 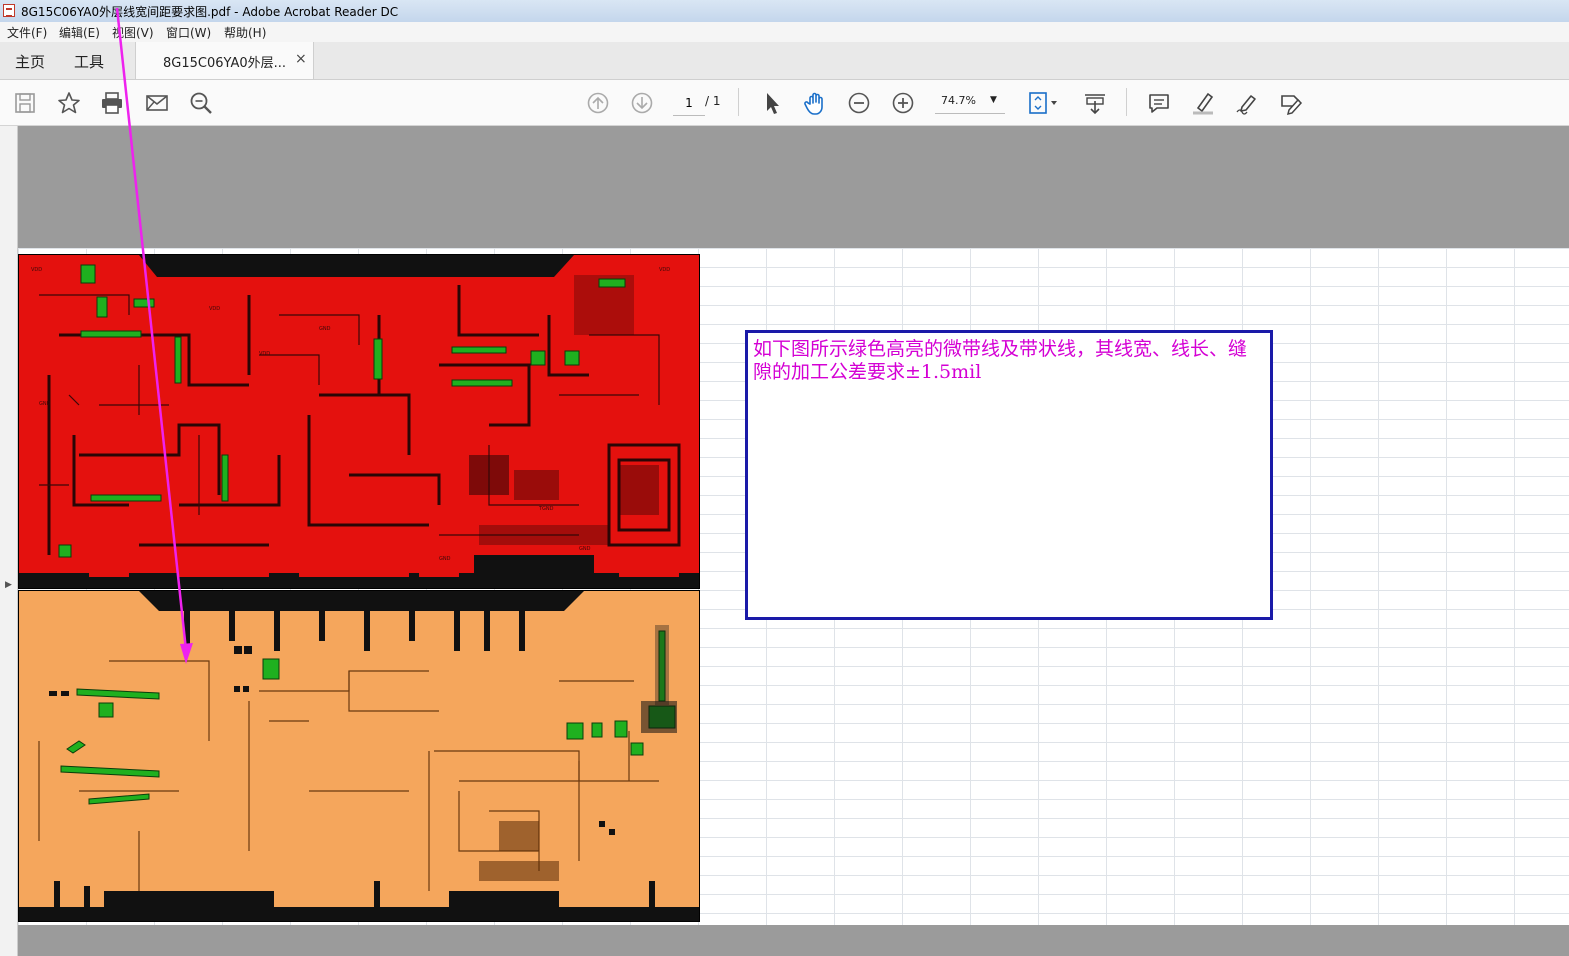 What do you see at coordinates (89, 61) in the screenshot?
I see `tab-tools: 工具` at bounding box center [89, 61].